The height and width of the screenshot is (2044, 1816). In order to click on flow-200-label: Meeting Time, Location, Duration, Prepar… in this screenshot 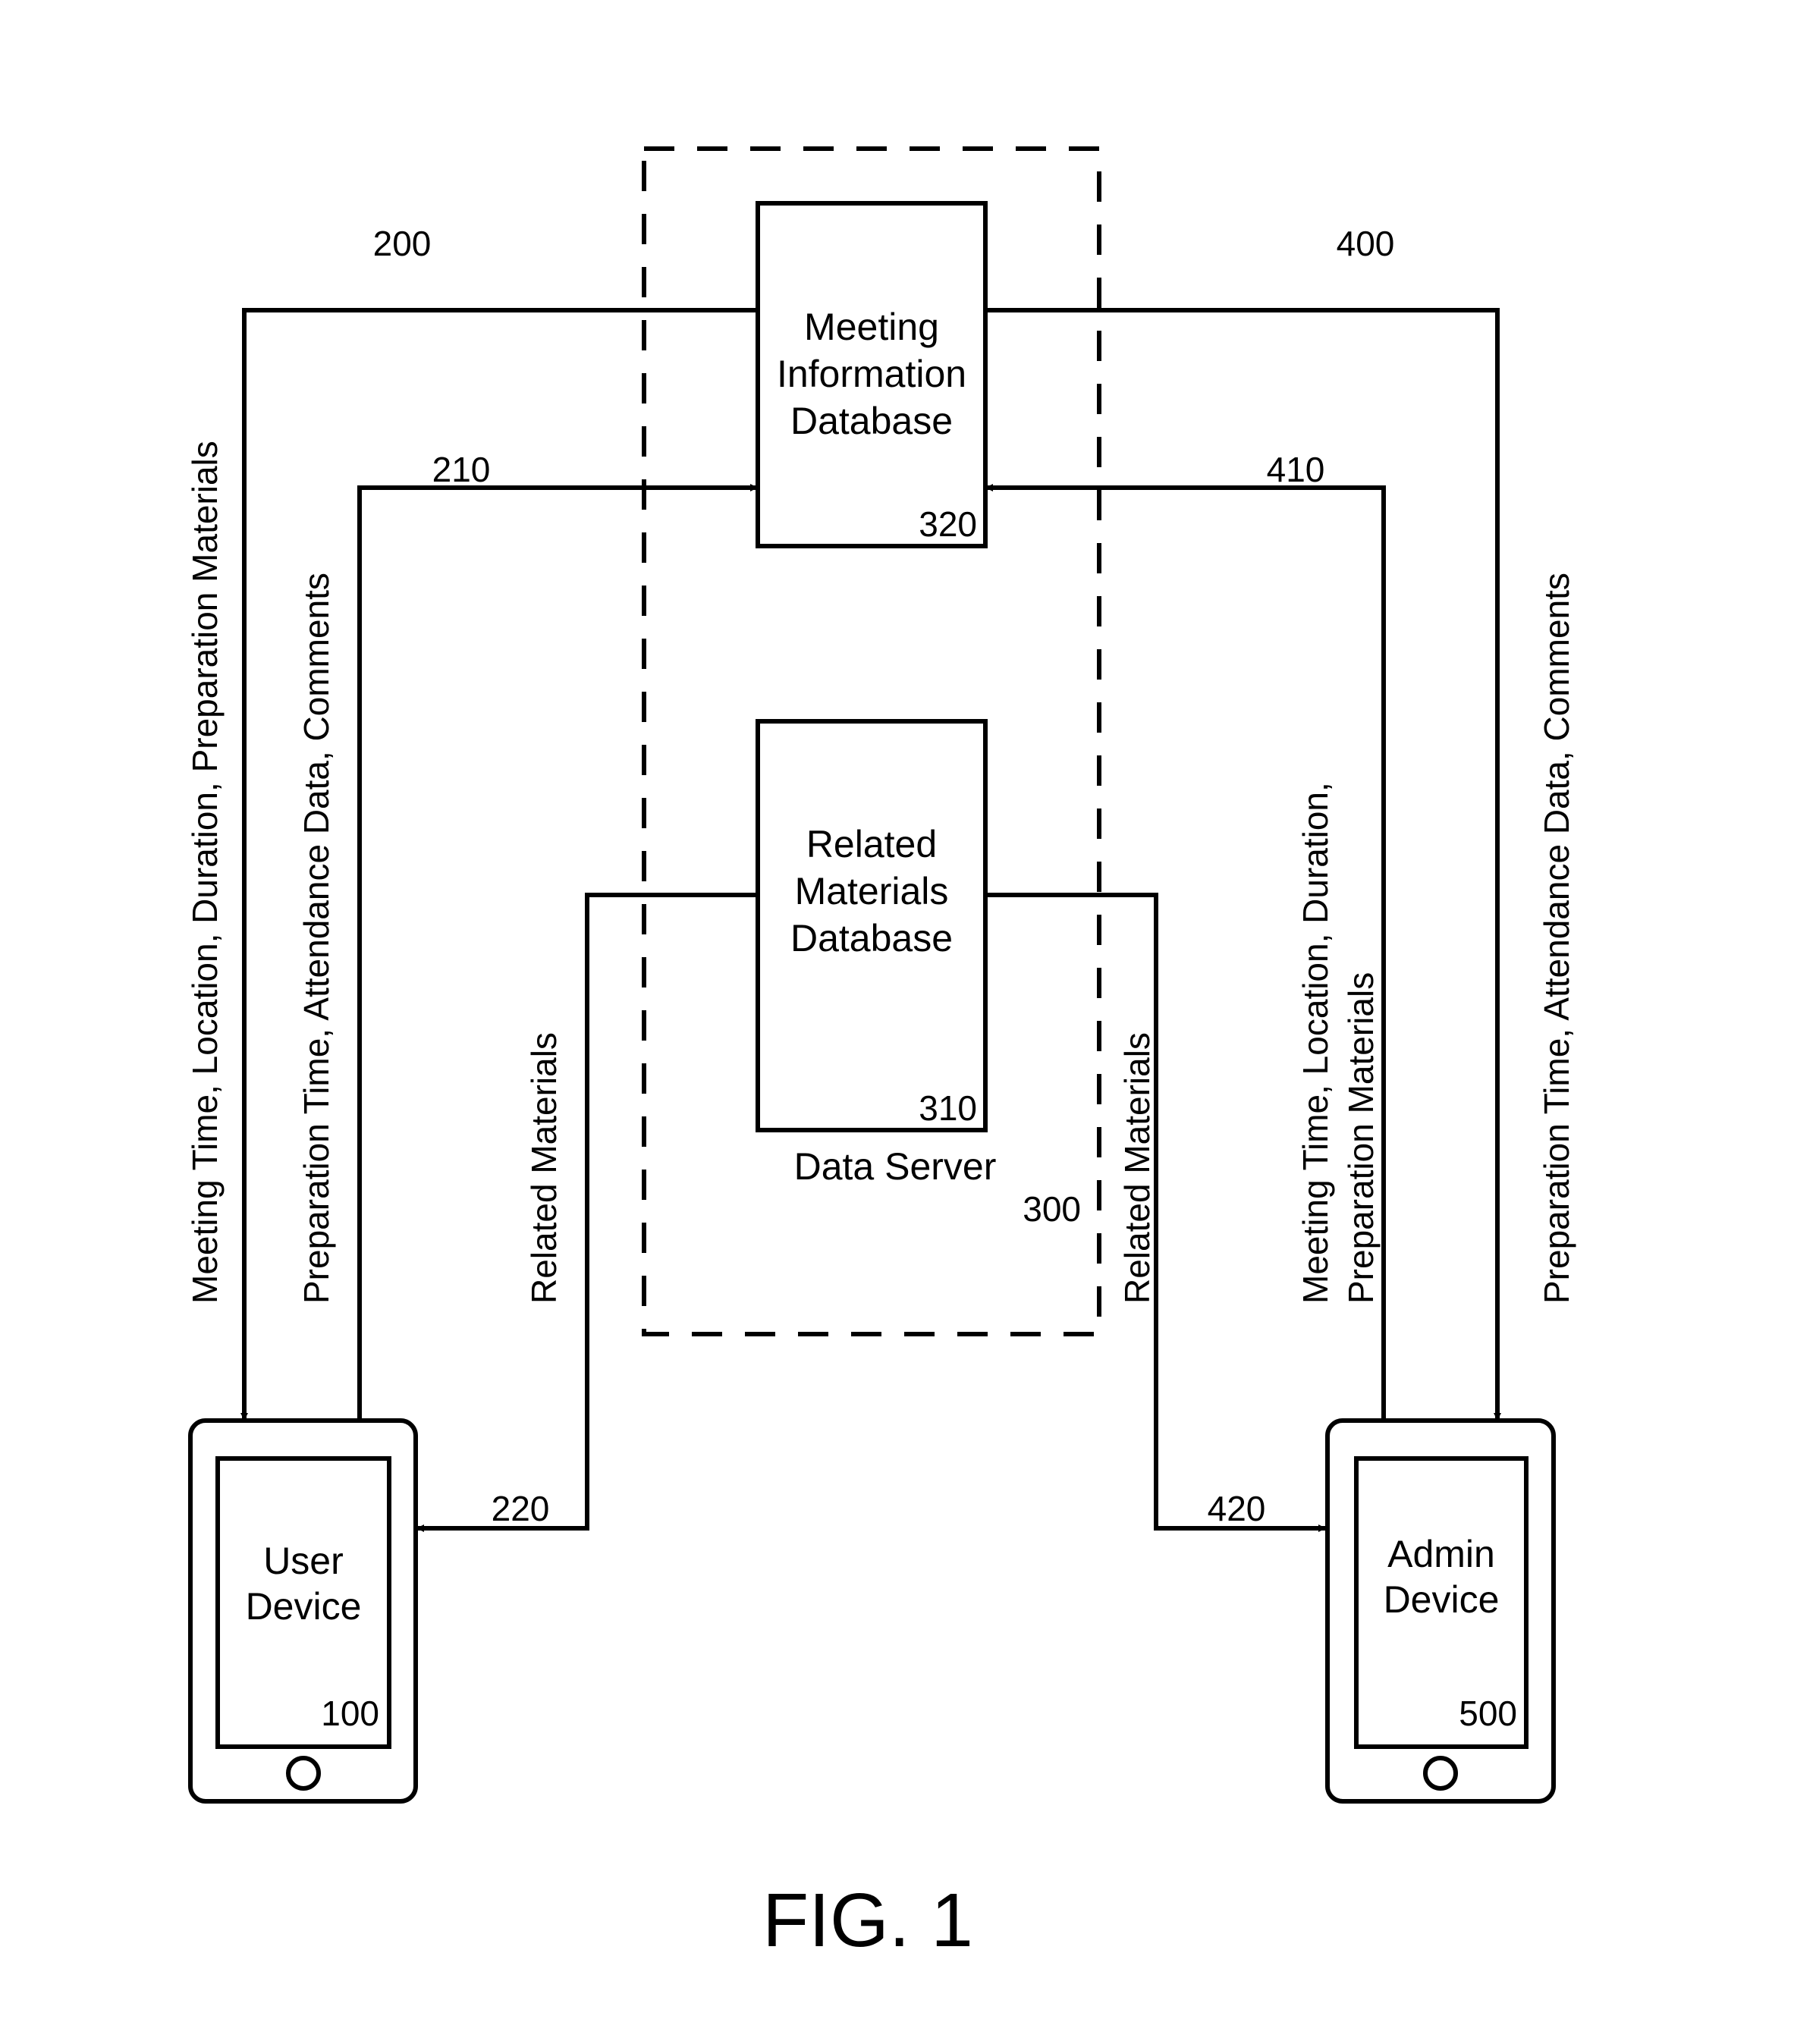, I will do `click(205, 873)`.